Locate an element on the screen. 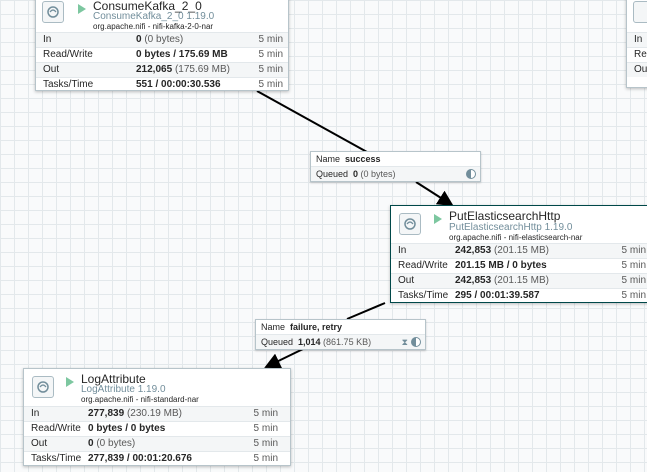 The width and height of the screenshot is (647, 472). stat-row-tasks-time: Tasks/Time 295 / 00:01:39.587 5 min is located at coordinates (519, 296).